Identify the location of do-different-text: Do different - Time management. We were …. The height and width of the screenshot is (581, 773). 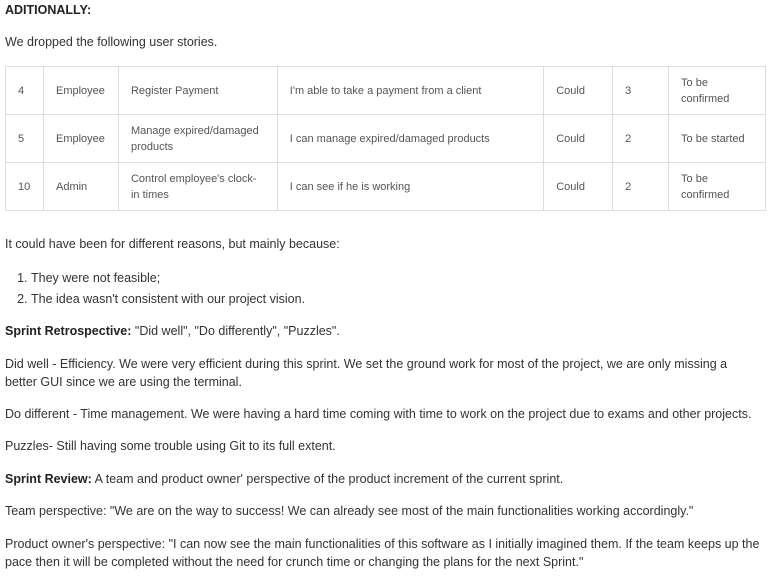
(378, 414).